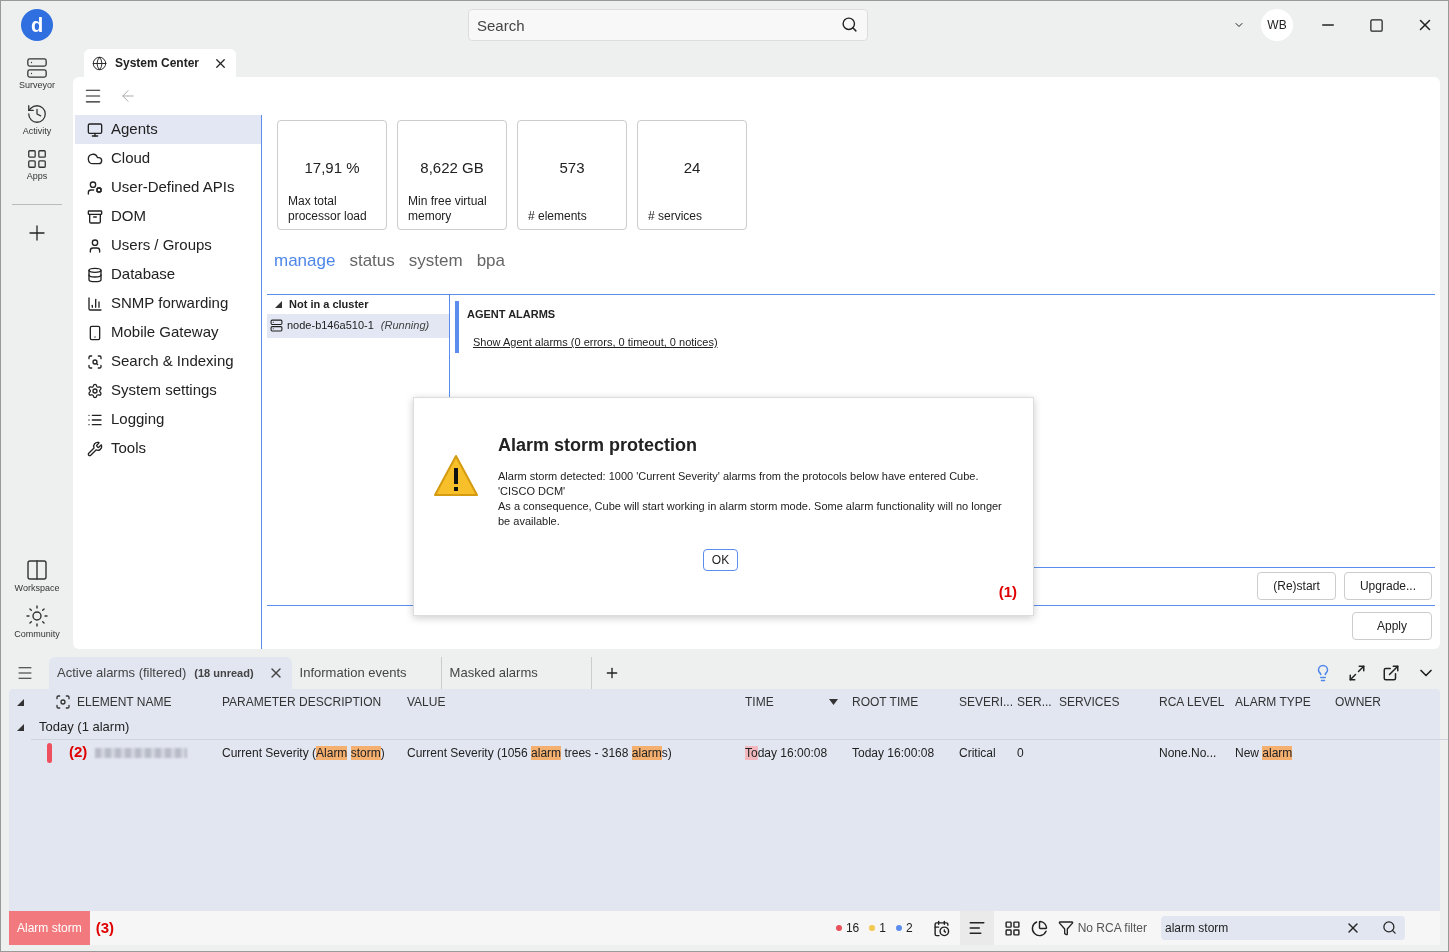 This screenshot has height=952, width=1449. I want to click on nav-item: Cloud, so click(168, 158).